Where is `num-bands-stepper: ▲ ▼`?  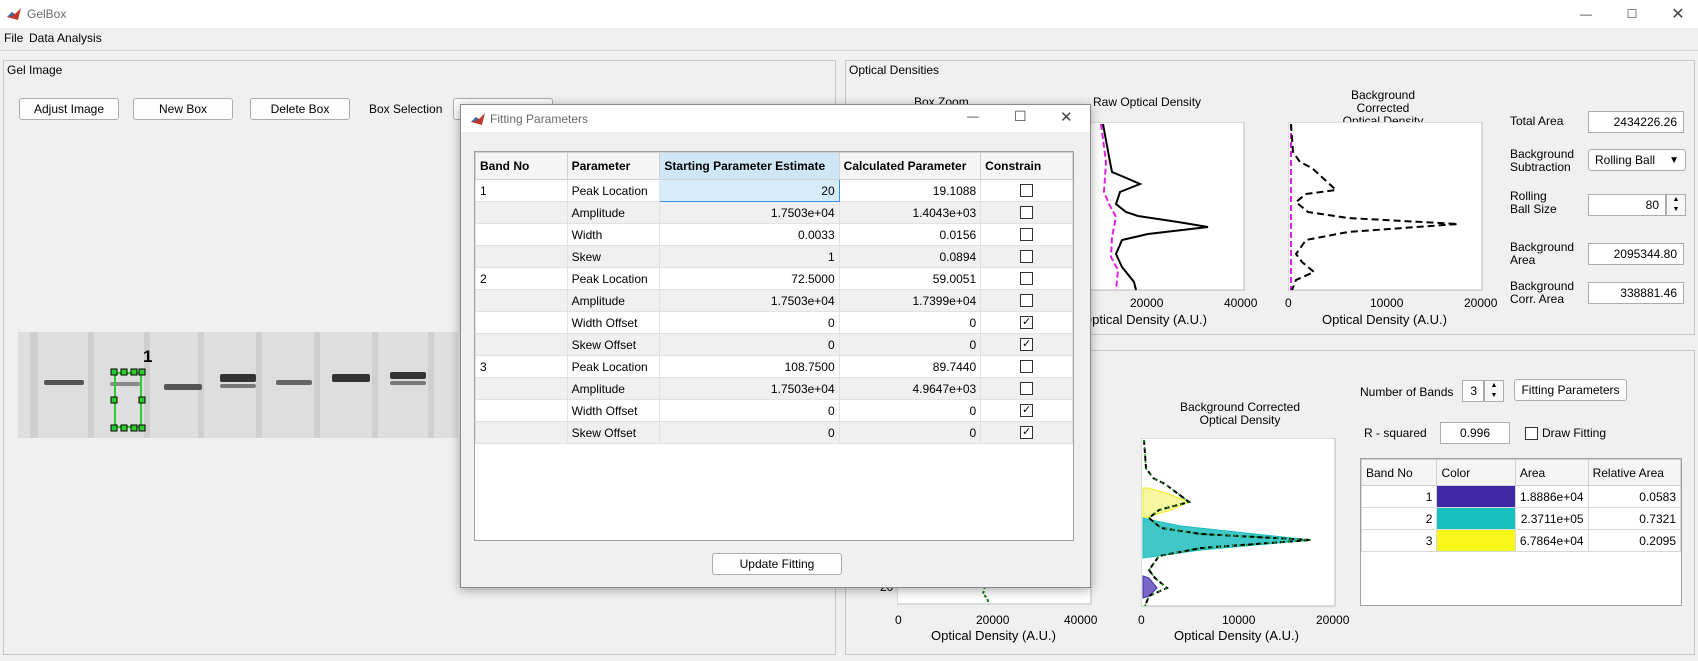
num-bands-stepper: ▲ ▼ is located at coordinates (1494, 391).